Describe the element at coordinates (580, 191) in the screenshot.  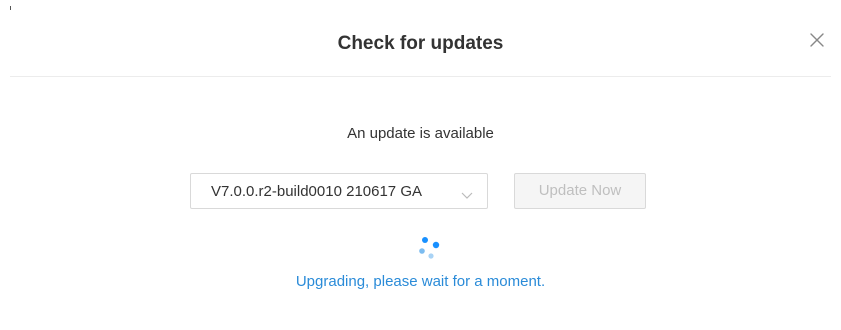
I see `update-now-button: Update Now` at that location.